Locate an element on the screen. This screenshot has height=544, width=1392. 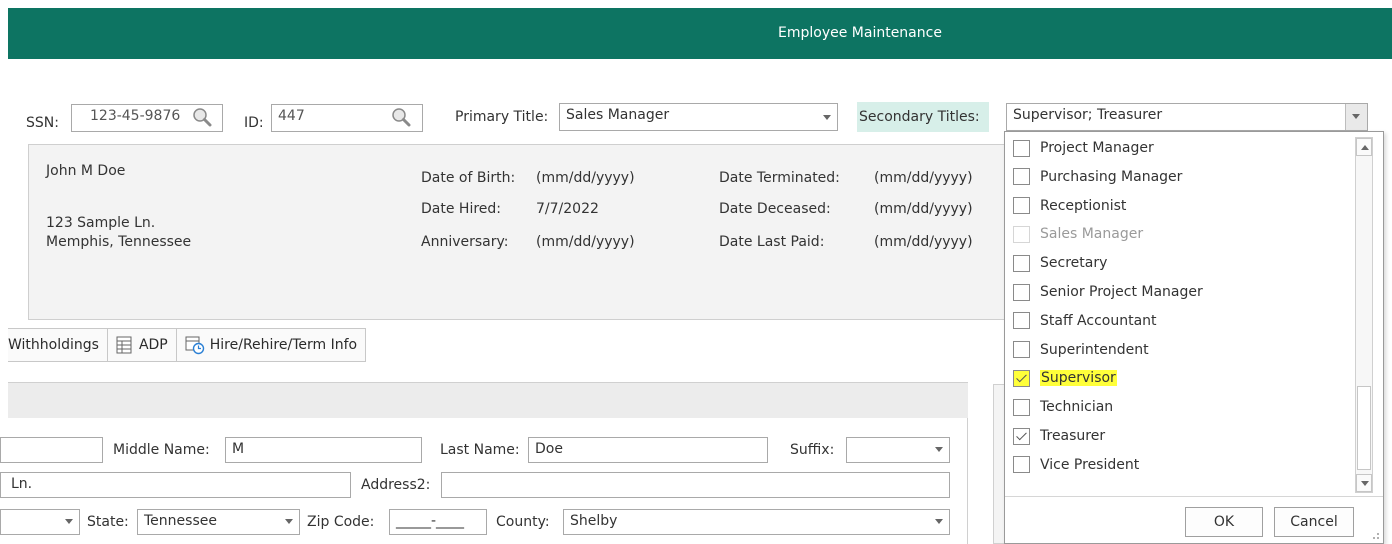
dropdown-option-label: Technician is located at coordinates (1077, 407).